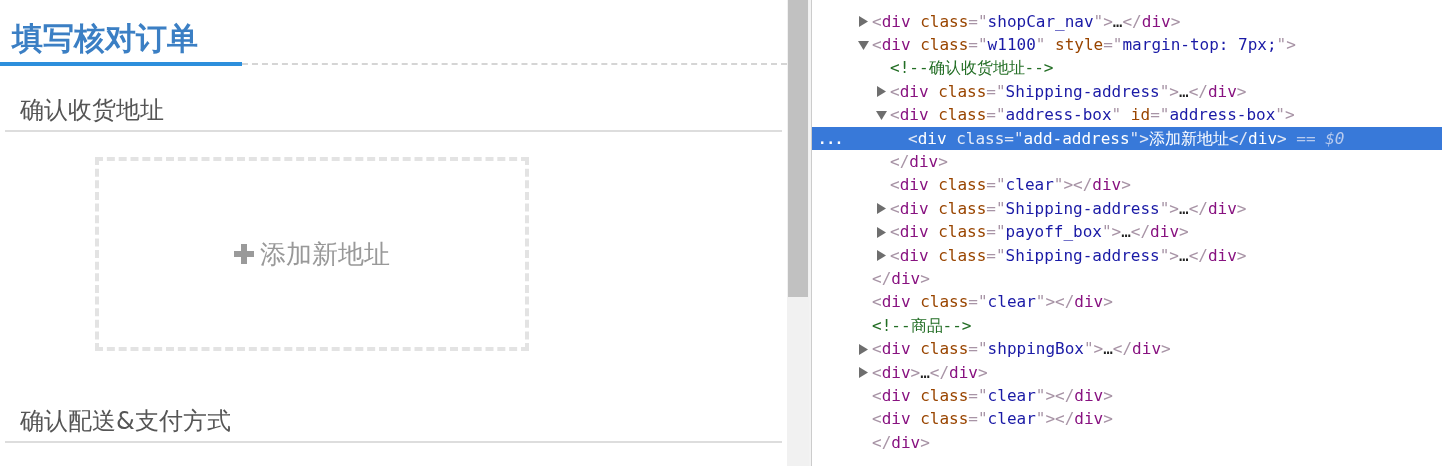 Image resolution: width=1442 pixels, height=466 pixels. What do you see at coordinates (244, 254) in the screenshot?
I see `plus-icon` at bounding box center [244, 254].